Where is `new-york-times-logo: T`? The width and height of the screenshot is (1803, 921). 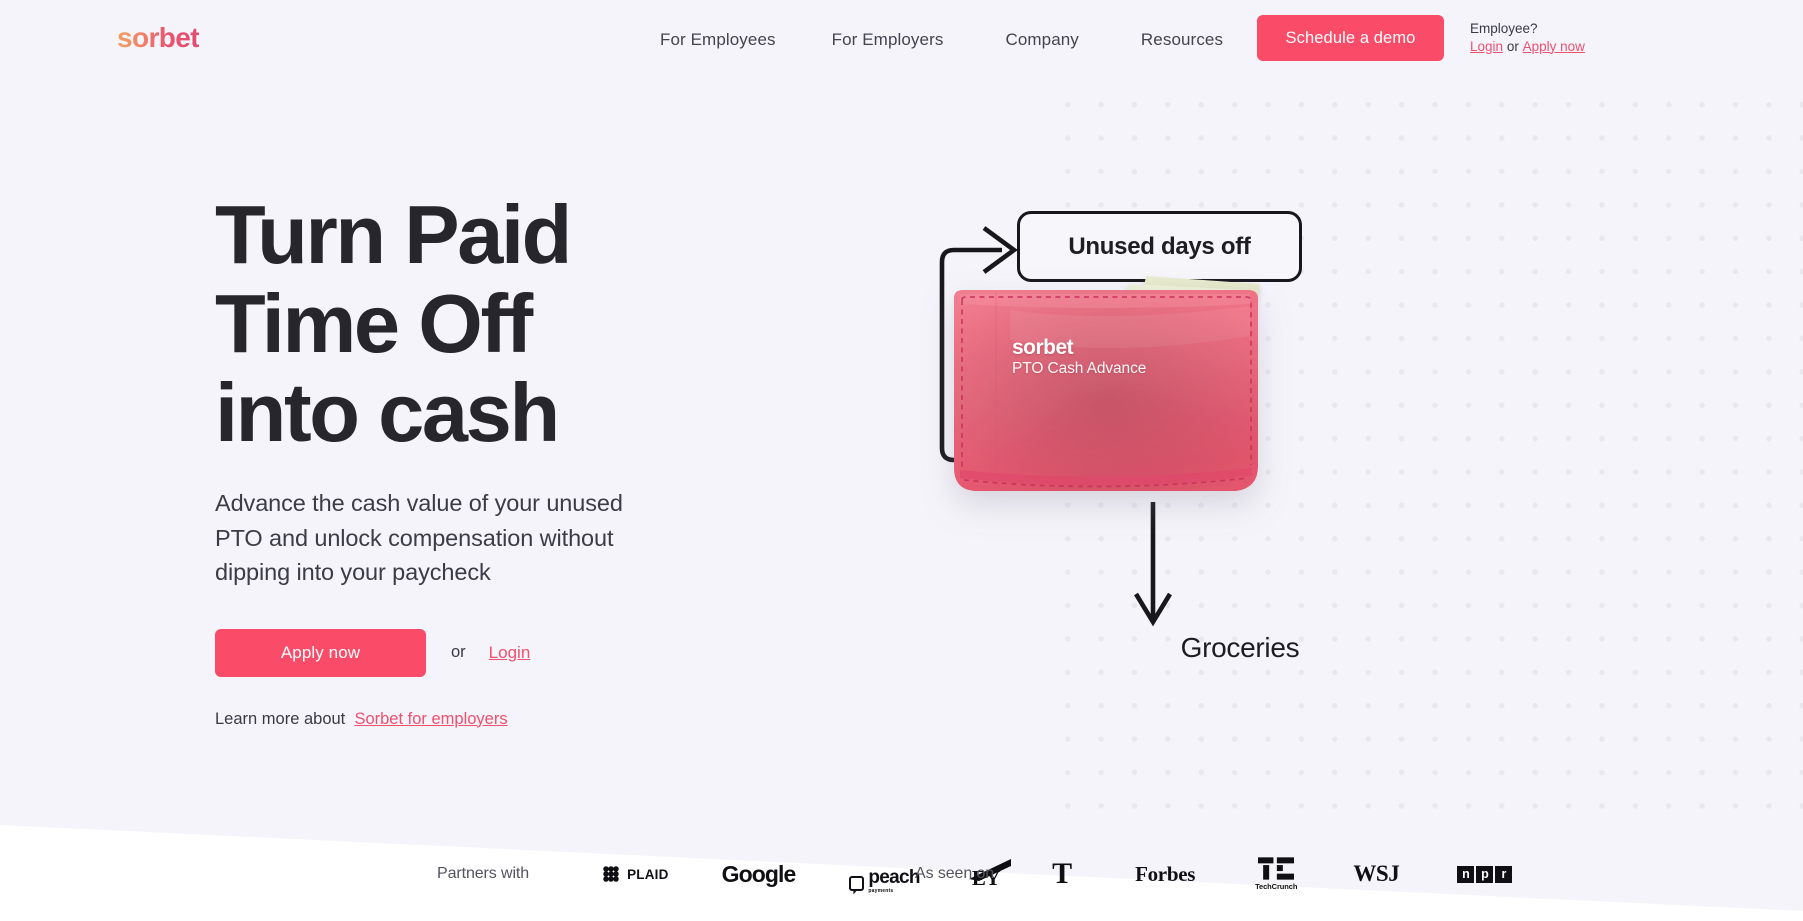 new-york-times-logo: T is located at coordinates (1062, 873).